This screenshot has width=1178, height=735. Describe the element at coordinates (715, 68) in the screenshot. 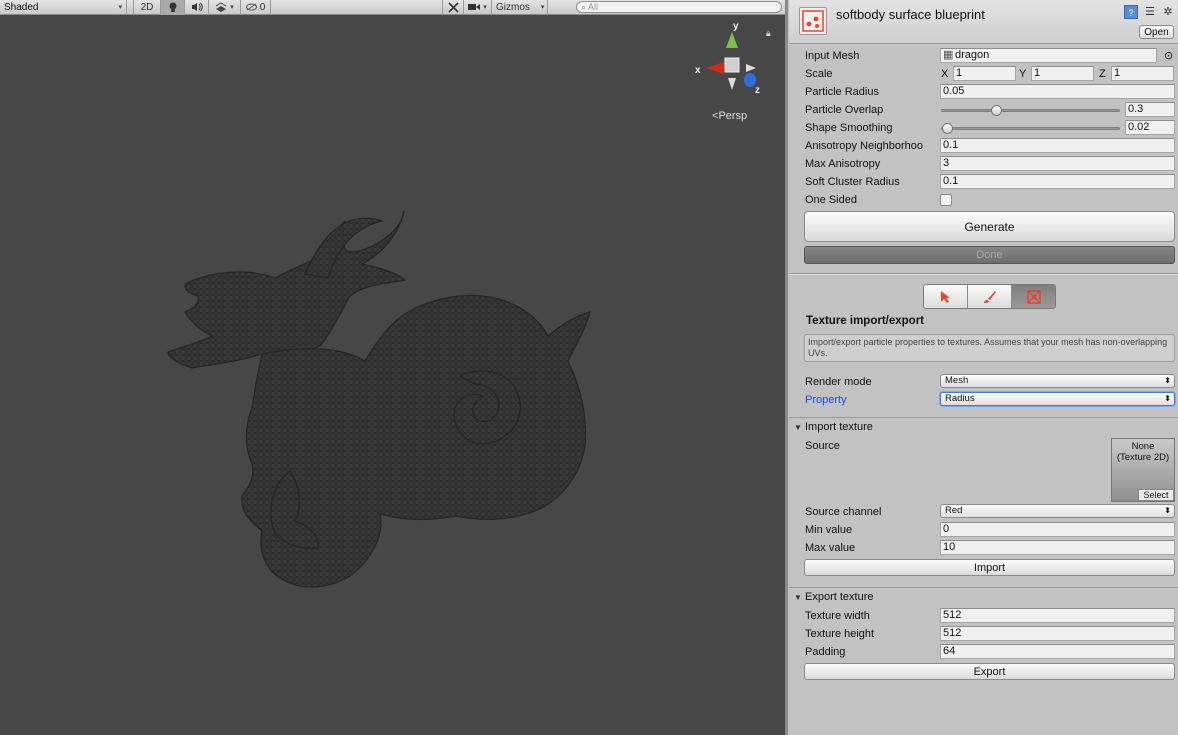

I see `x-axis-cone` at that location.